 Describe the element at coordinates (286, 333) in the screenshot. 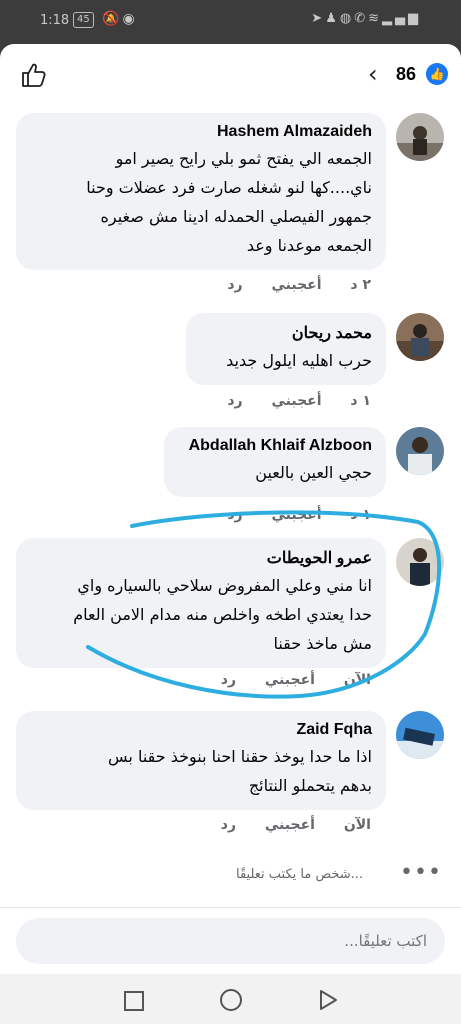

I see `comment-author: محمد ريحان` at that location.